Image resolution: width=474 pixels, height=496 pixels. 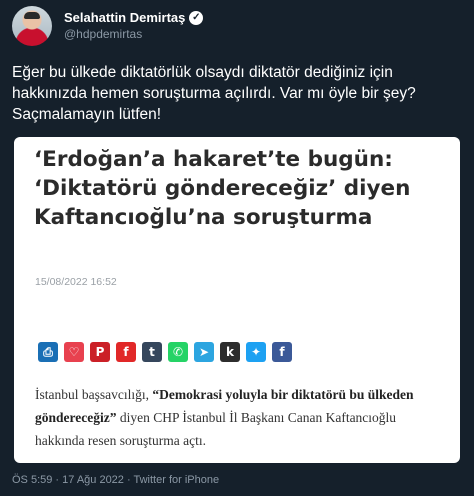 I want to click on pinterest-share-icon: P, so click(x=100, y=352).